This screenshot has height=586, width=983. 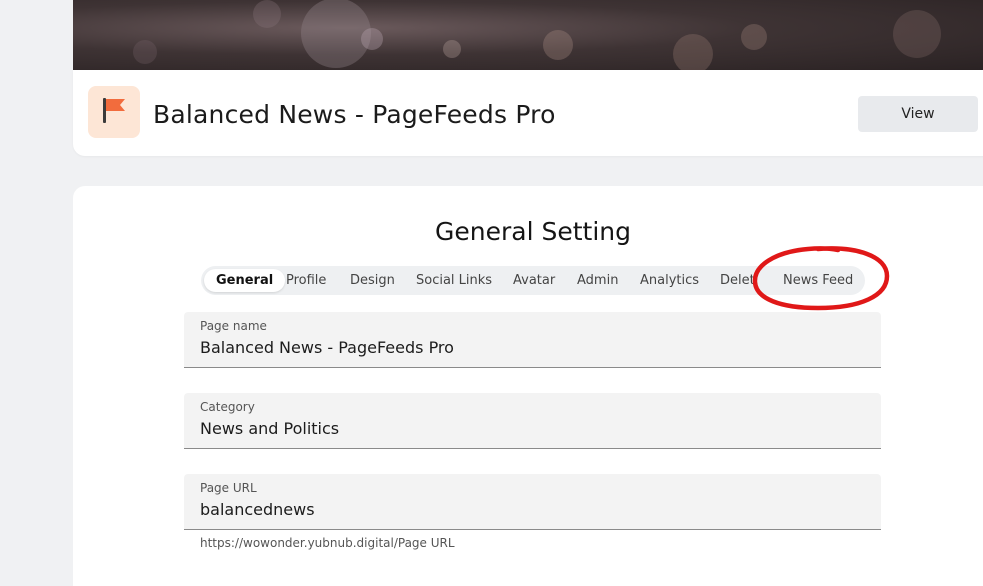 I want to click on page-name-input: Balanced News - PageFeeds Pro, so click(x=327, y=347).